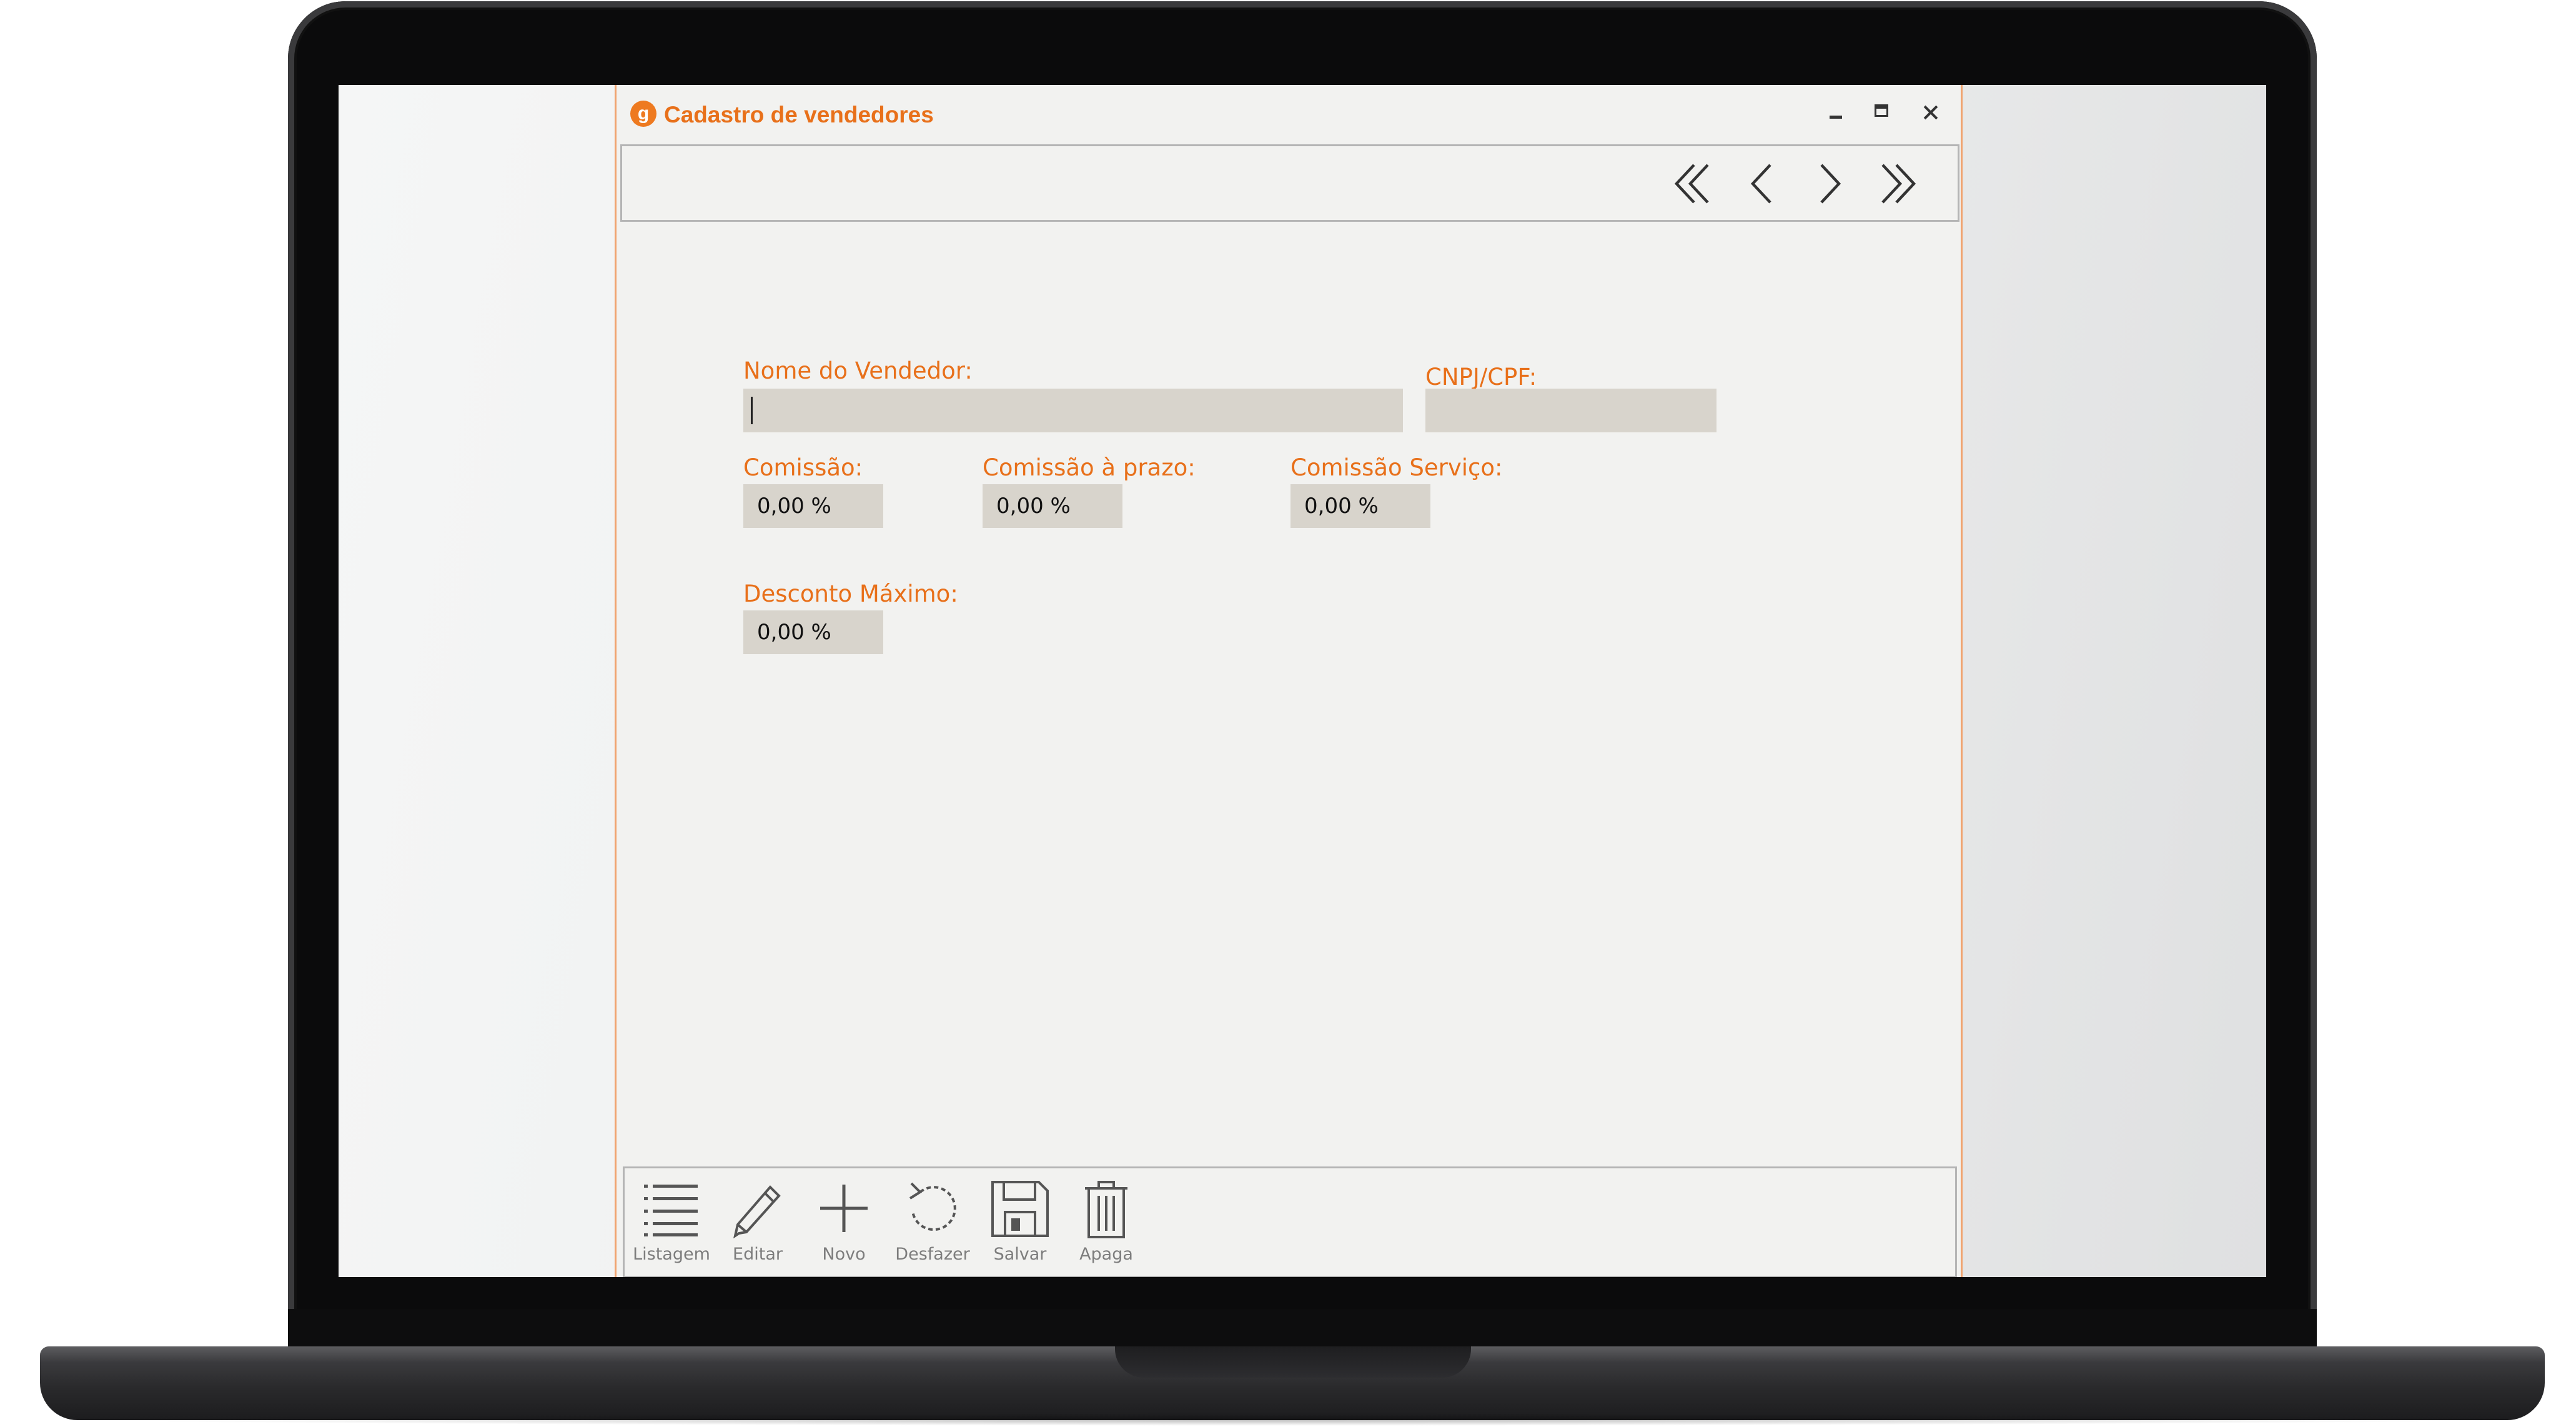 Image resolution: width=2576 pixels, height=1427 pixels. I want to click on cnpj-cpf-input, so click(1571, 410).